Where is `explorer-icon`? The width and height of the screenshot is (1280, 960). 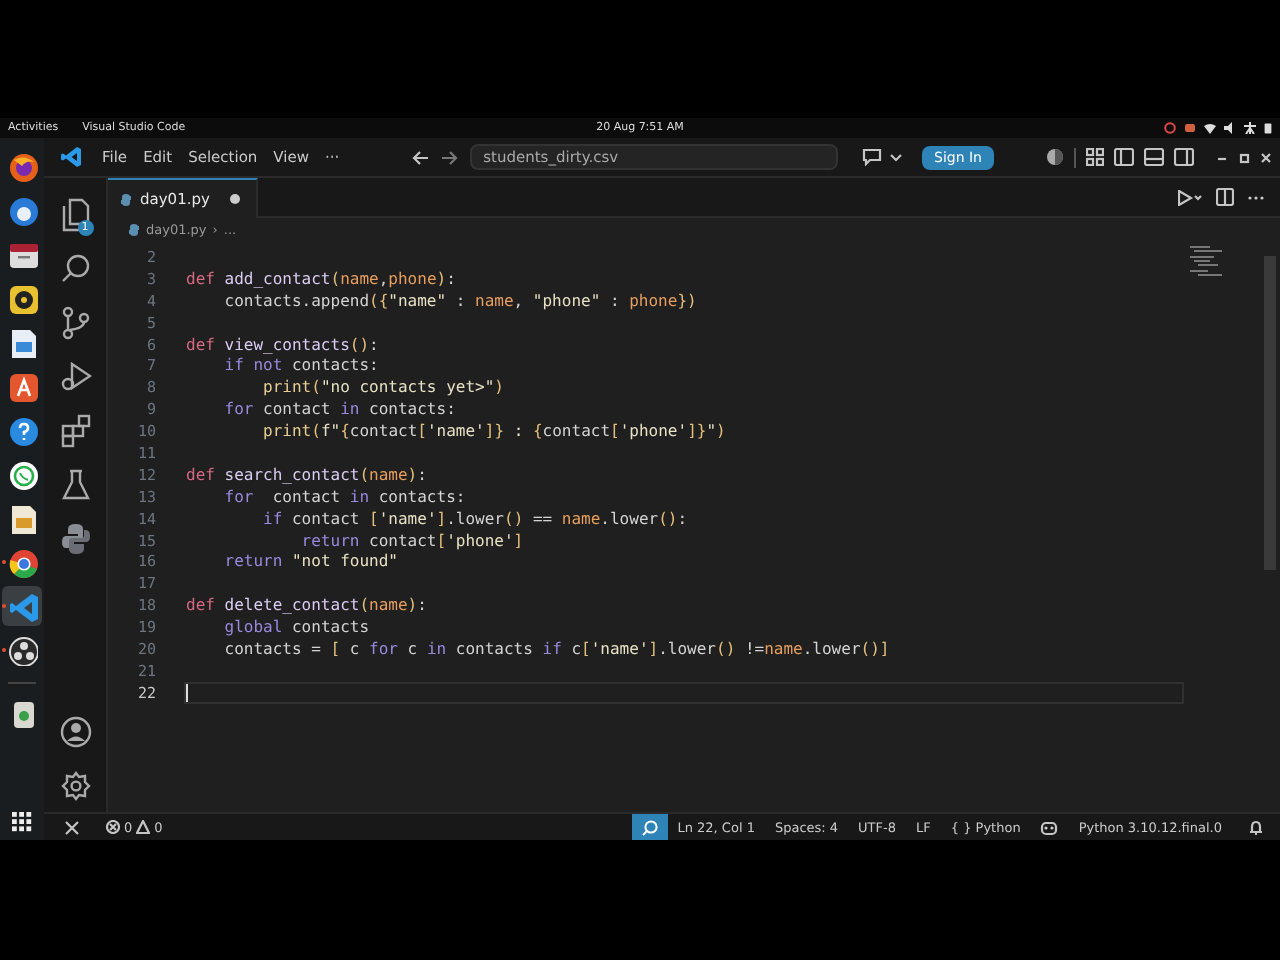 explorer-icon is located at coordinates (75, 215).